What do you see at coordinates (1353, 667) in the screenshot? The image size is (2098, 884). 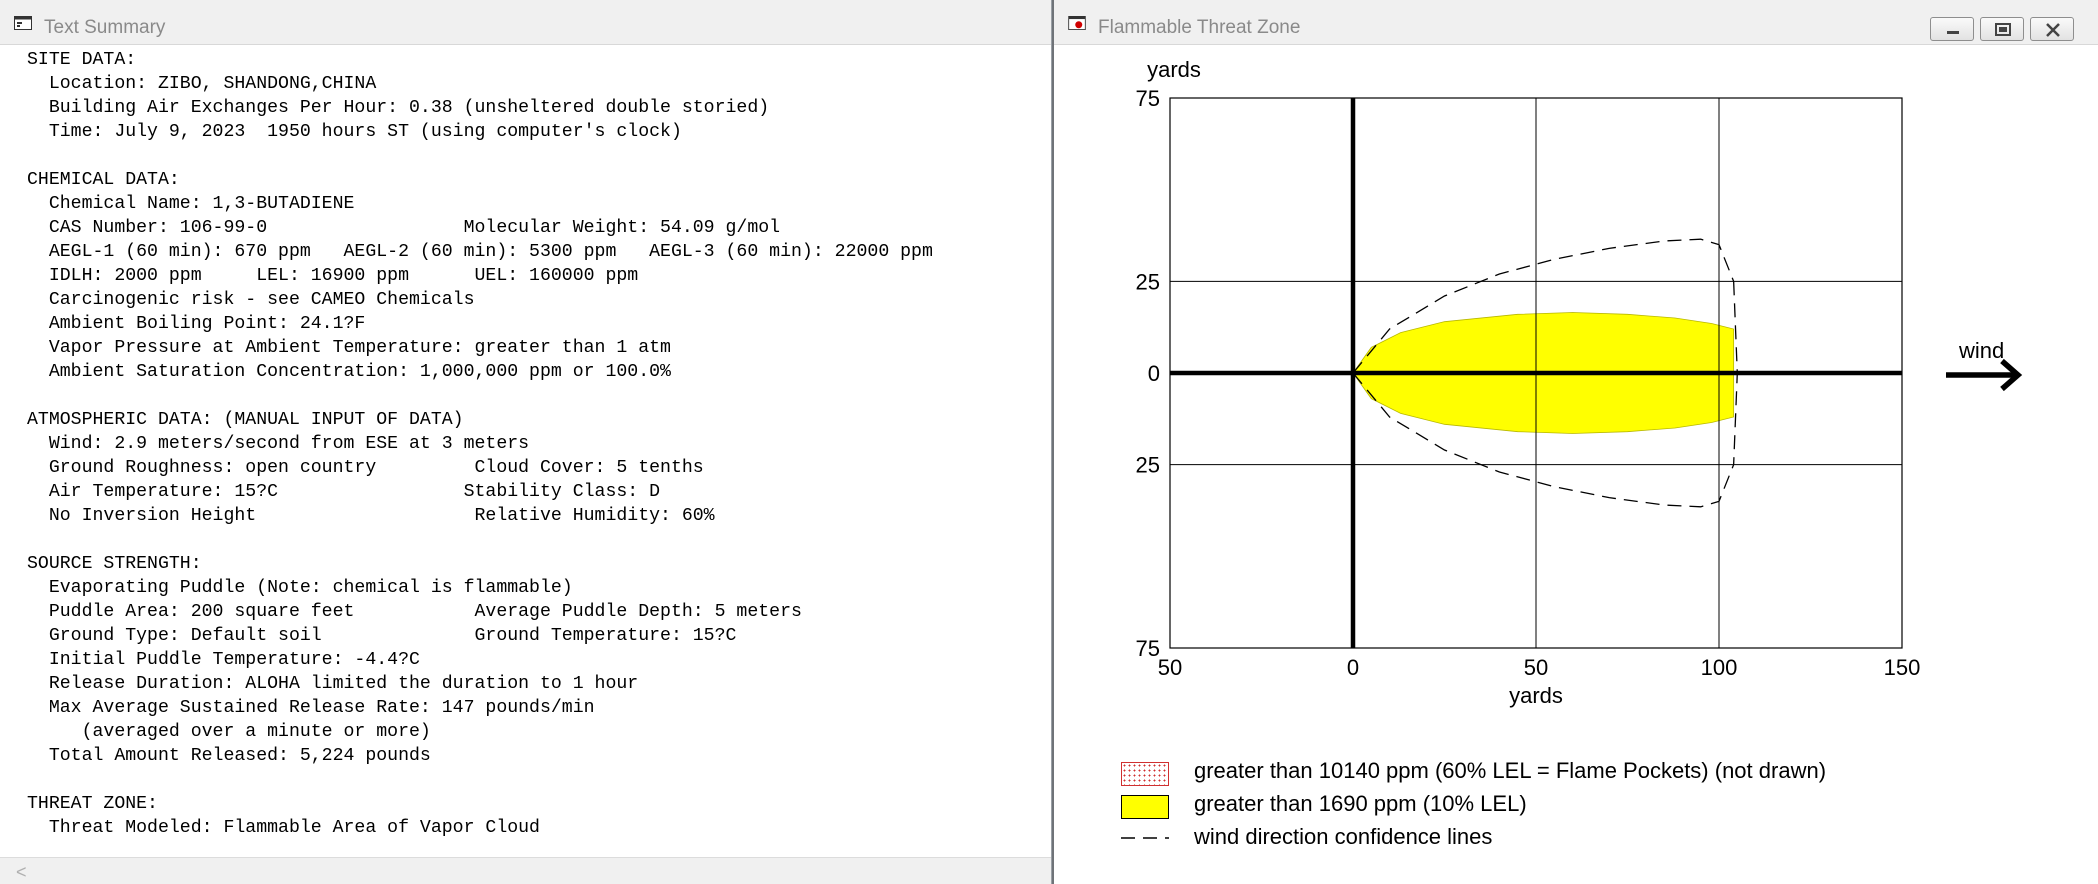 I see `x-tick-label: 0` at bounding box center [1353, 667].